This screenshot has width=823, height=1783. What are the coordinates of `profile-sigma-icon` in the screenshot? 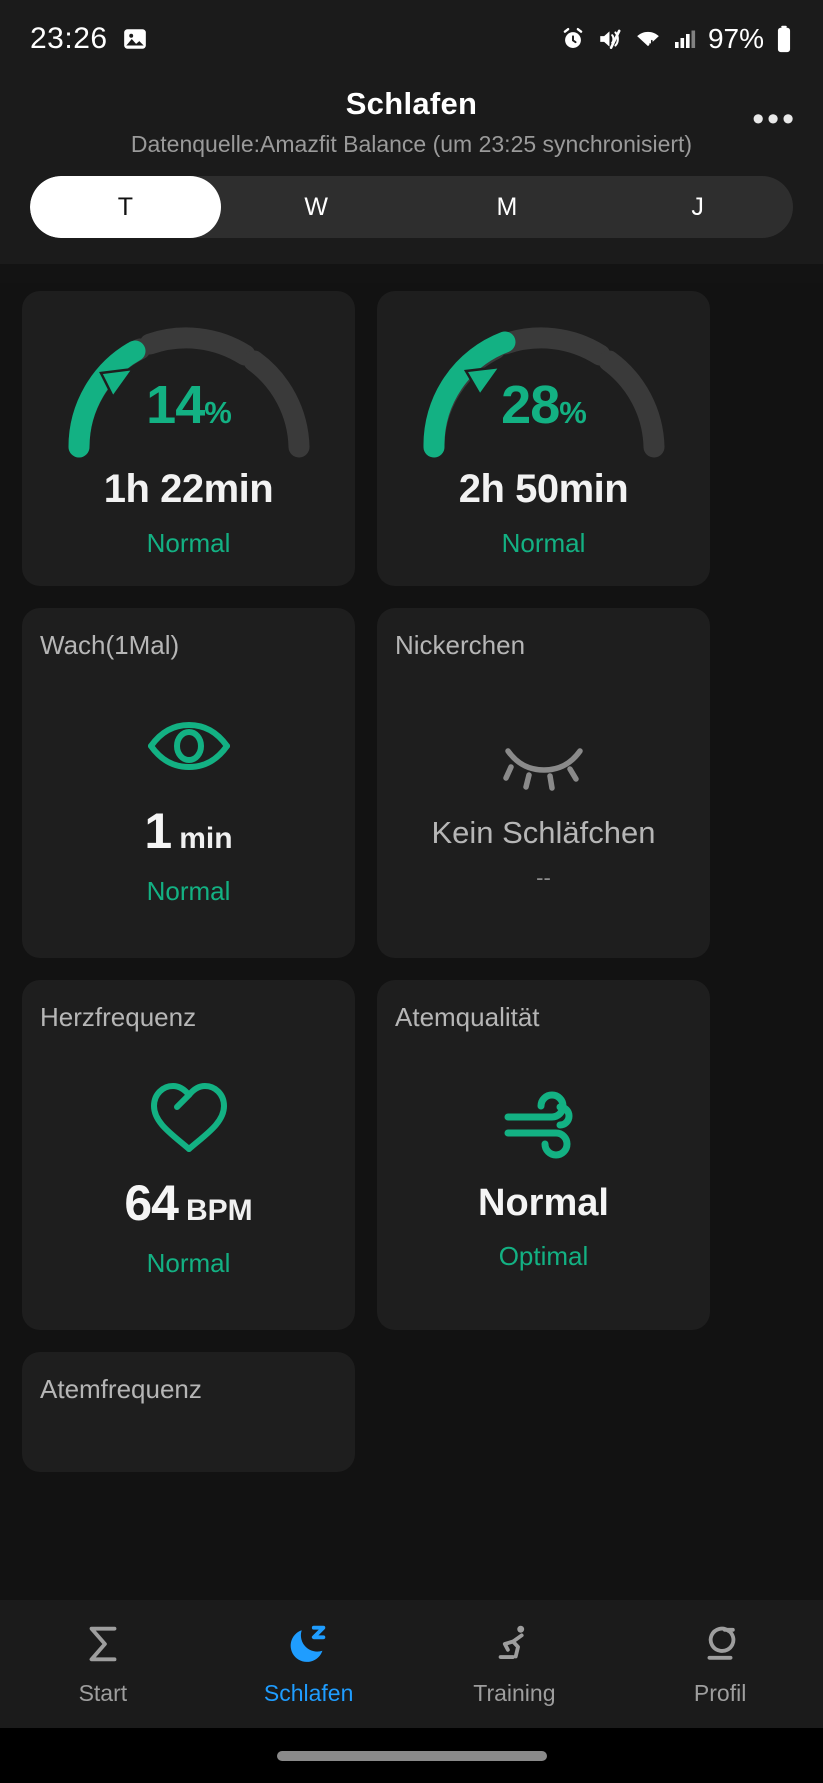 It's located at (720, 1646).